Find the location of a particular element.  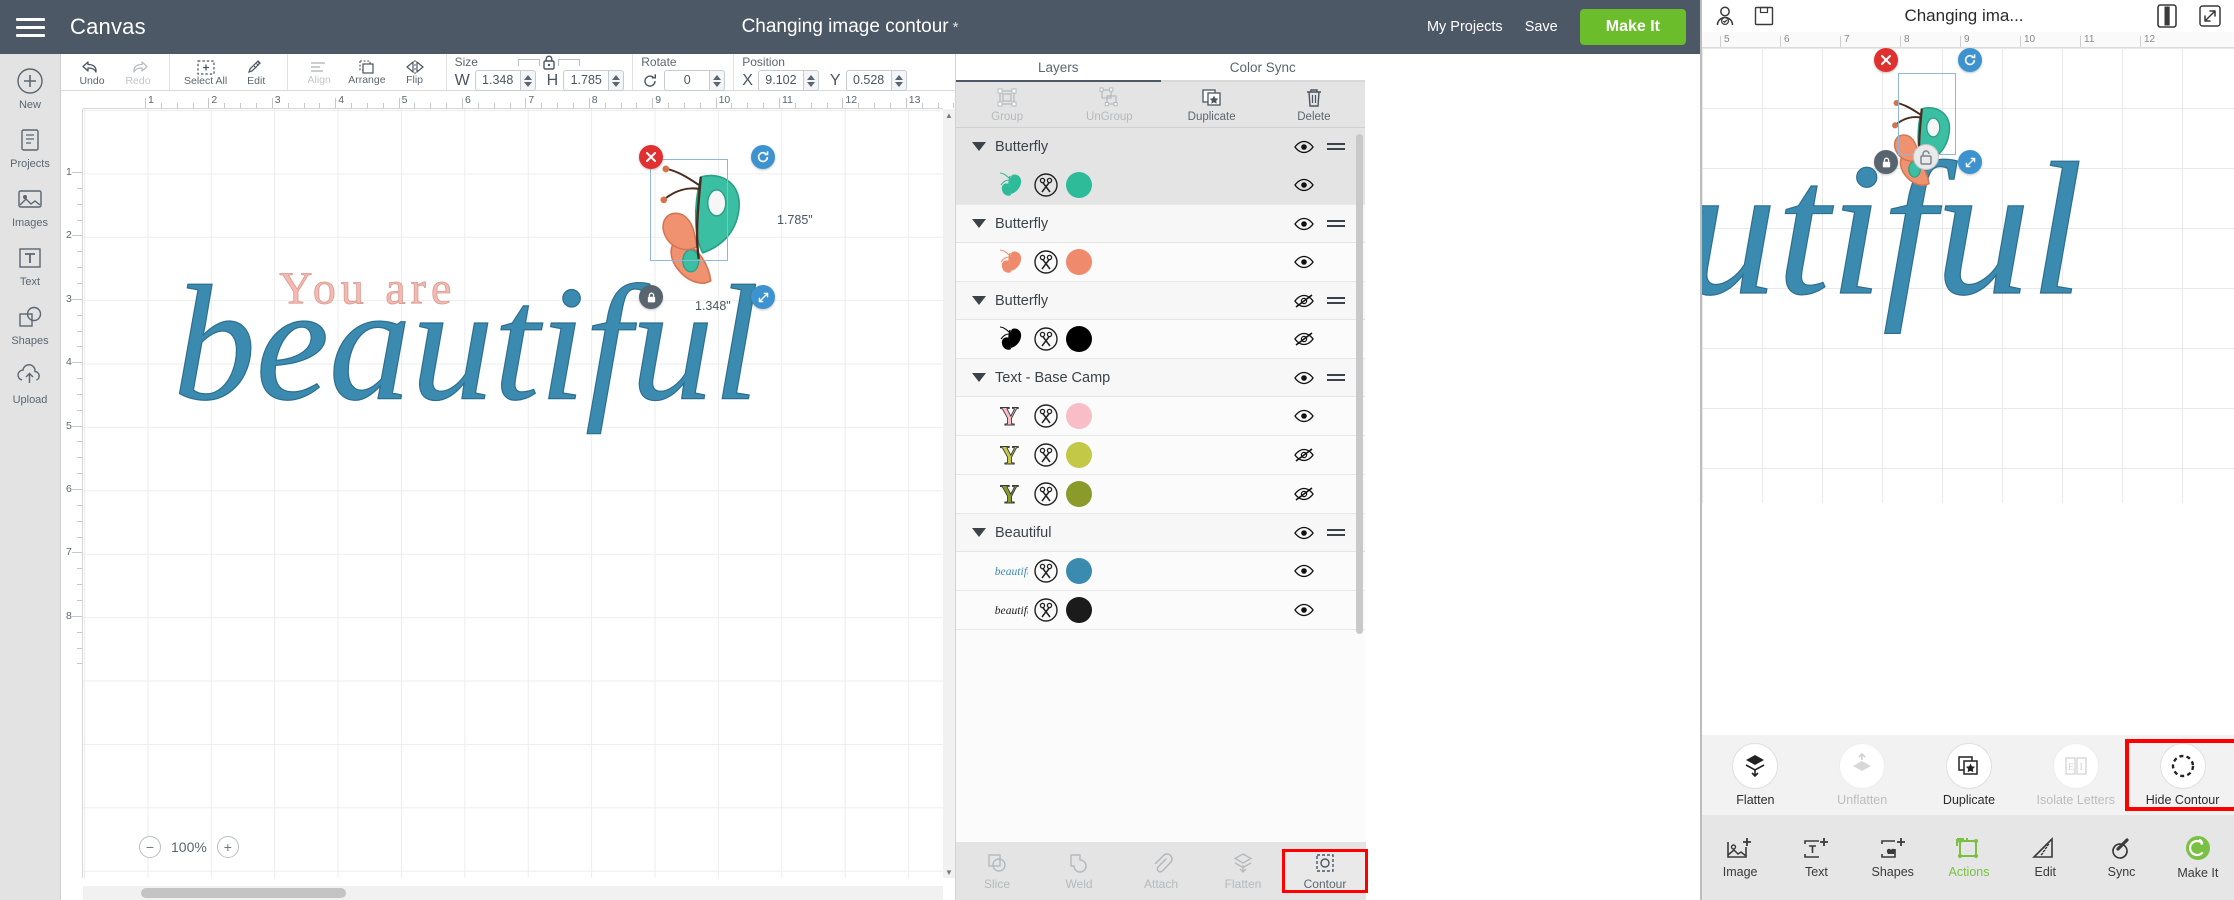

mobile-hide-contour-button: Hide Contour is located at coordinates (2179, 775).